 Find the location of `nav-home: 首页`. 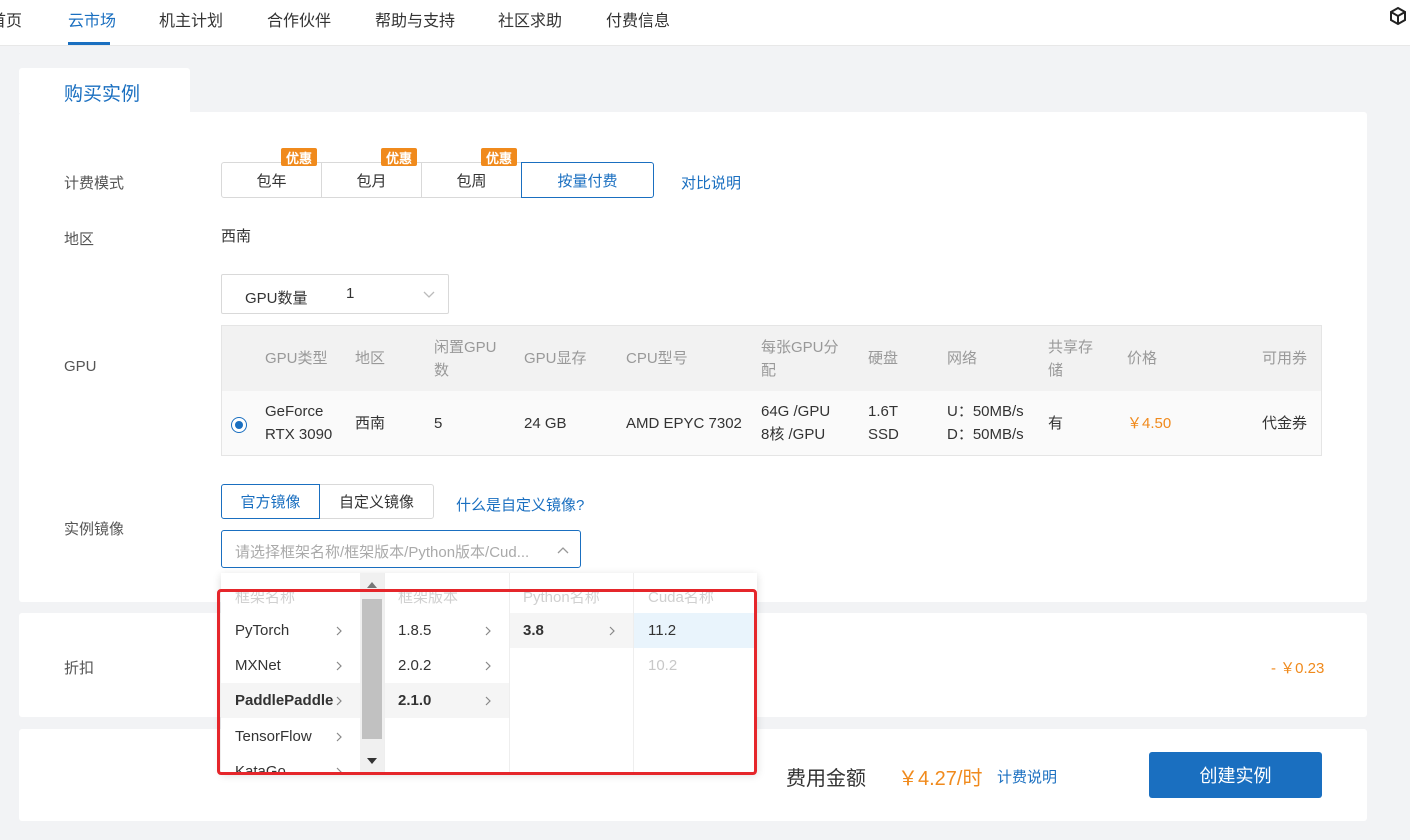

nav-home: 首页 is located at coordinates (11, 19).